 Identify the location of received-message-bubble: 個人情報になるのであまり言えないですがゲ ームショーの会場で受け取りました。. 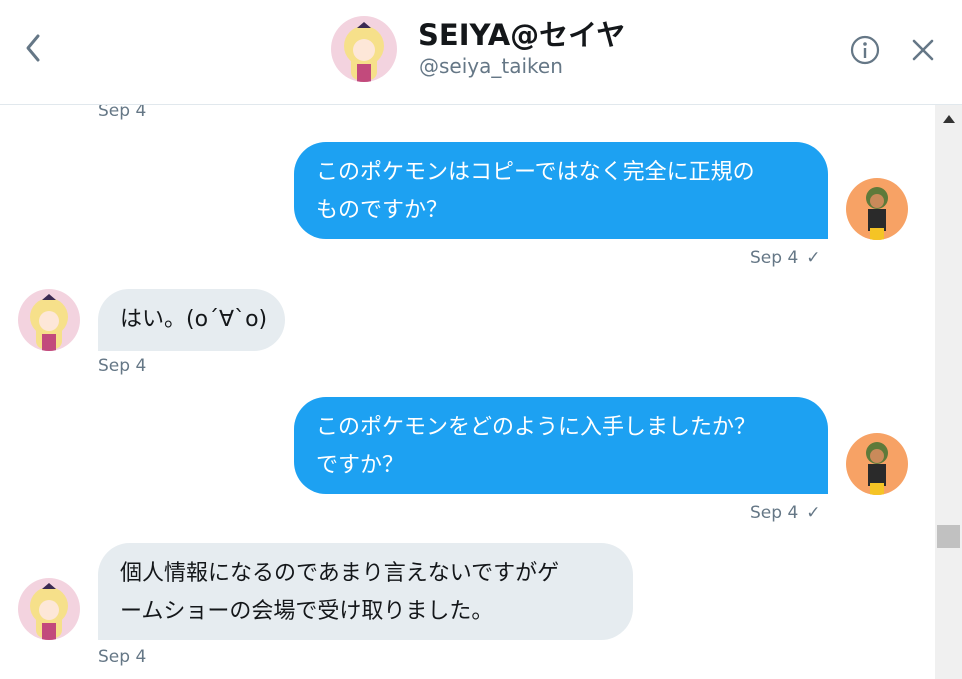
(365, 591).